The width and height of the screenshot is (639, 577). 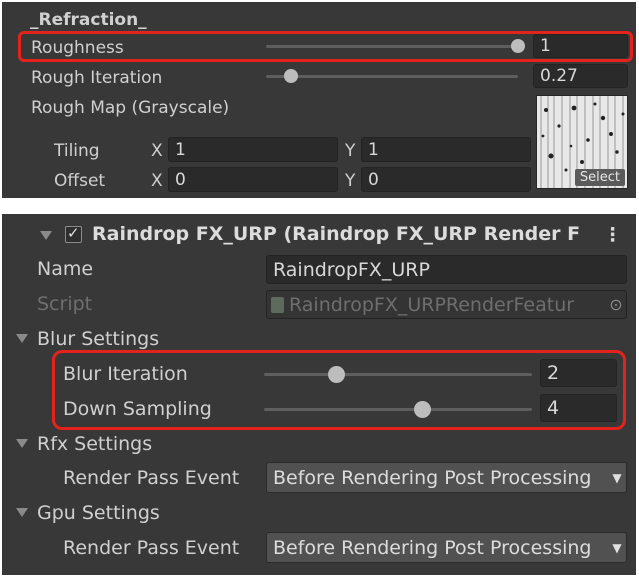 I want to click on checkmark-icon: ✓, so click(x=73, y=233).